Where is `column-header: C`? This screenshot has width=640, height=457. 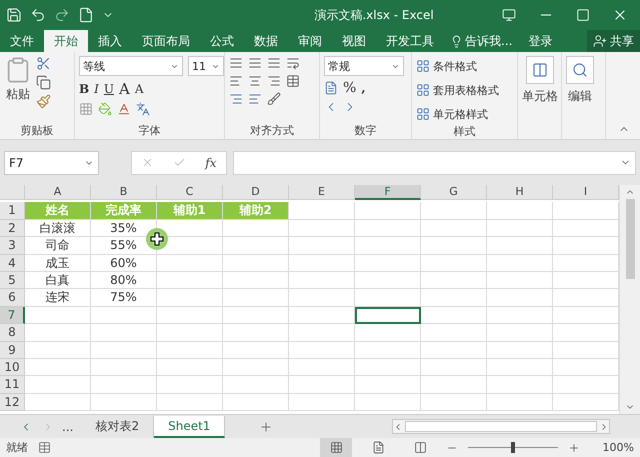 column-header: C is located at coordinates (190, 192).